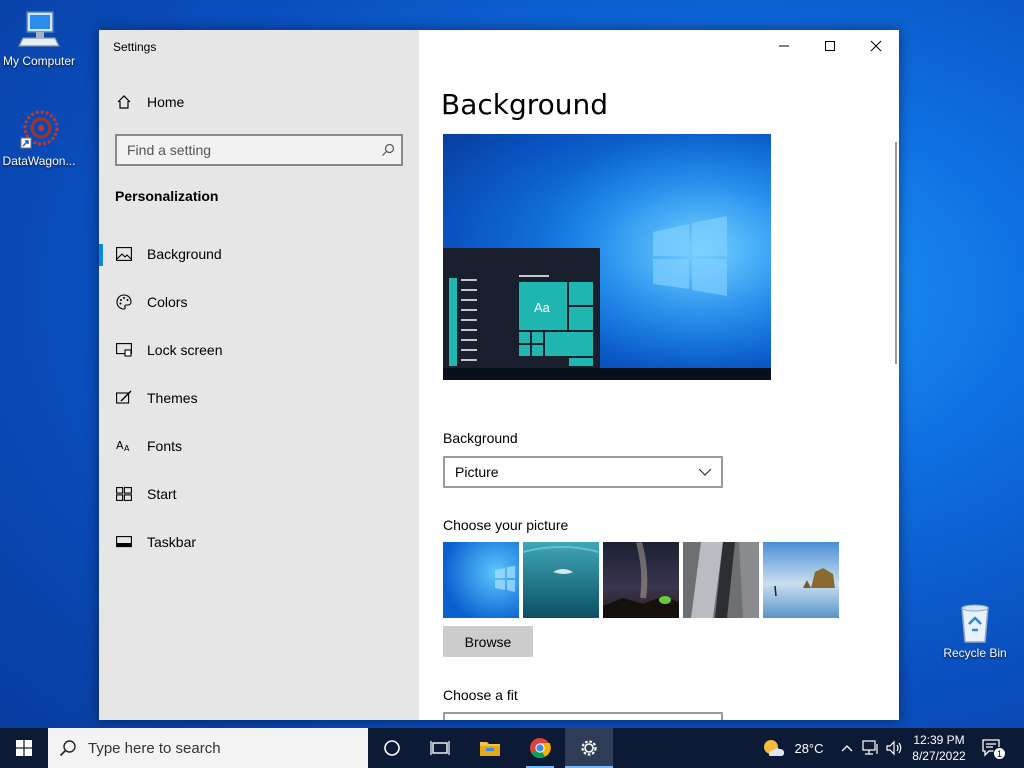 Image resolution: width=1024 pixels, height=768 pixels. What do you see at coordinates (259, 102) in the screenshot?
I see `sidebar-item-home: Home` at bounding box center [259, 102].